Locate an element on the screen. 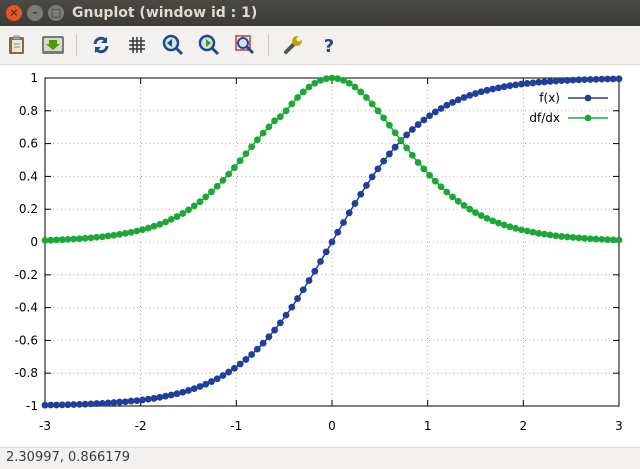 This screenshot has height=469, width=640. zoom-back-icon is located at coordinates (173, 45).